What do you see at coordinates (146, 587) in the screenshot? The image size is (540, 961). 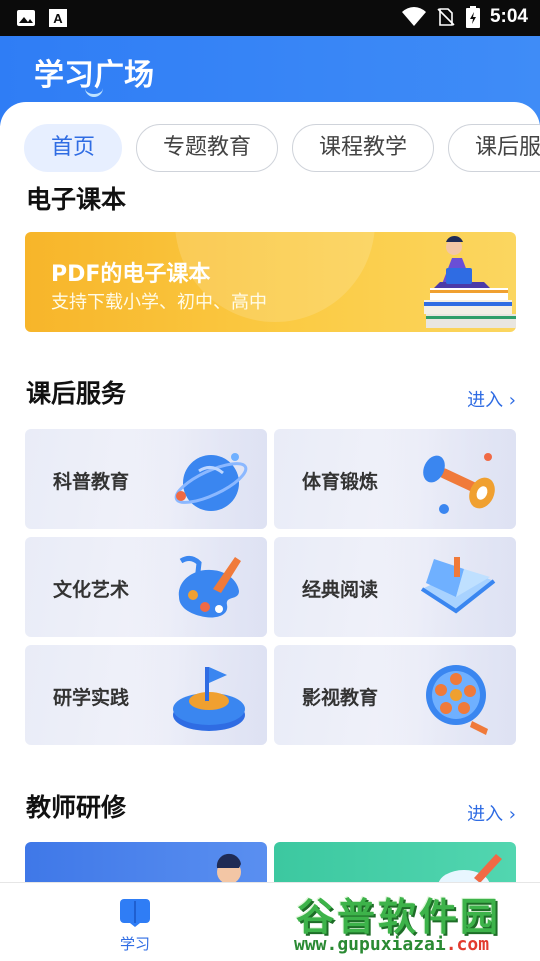 I see `service-card-arts: 文化艺术` at bounding box center [146, 587].